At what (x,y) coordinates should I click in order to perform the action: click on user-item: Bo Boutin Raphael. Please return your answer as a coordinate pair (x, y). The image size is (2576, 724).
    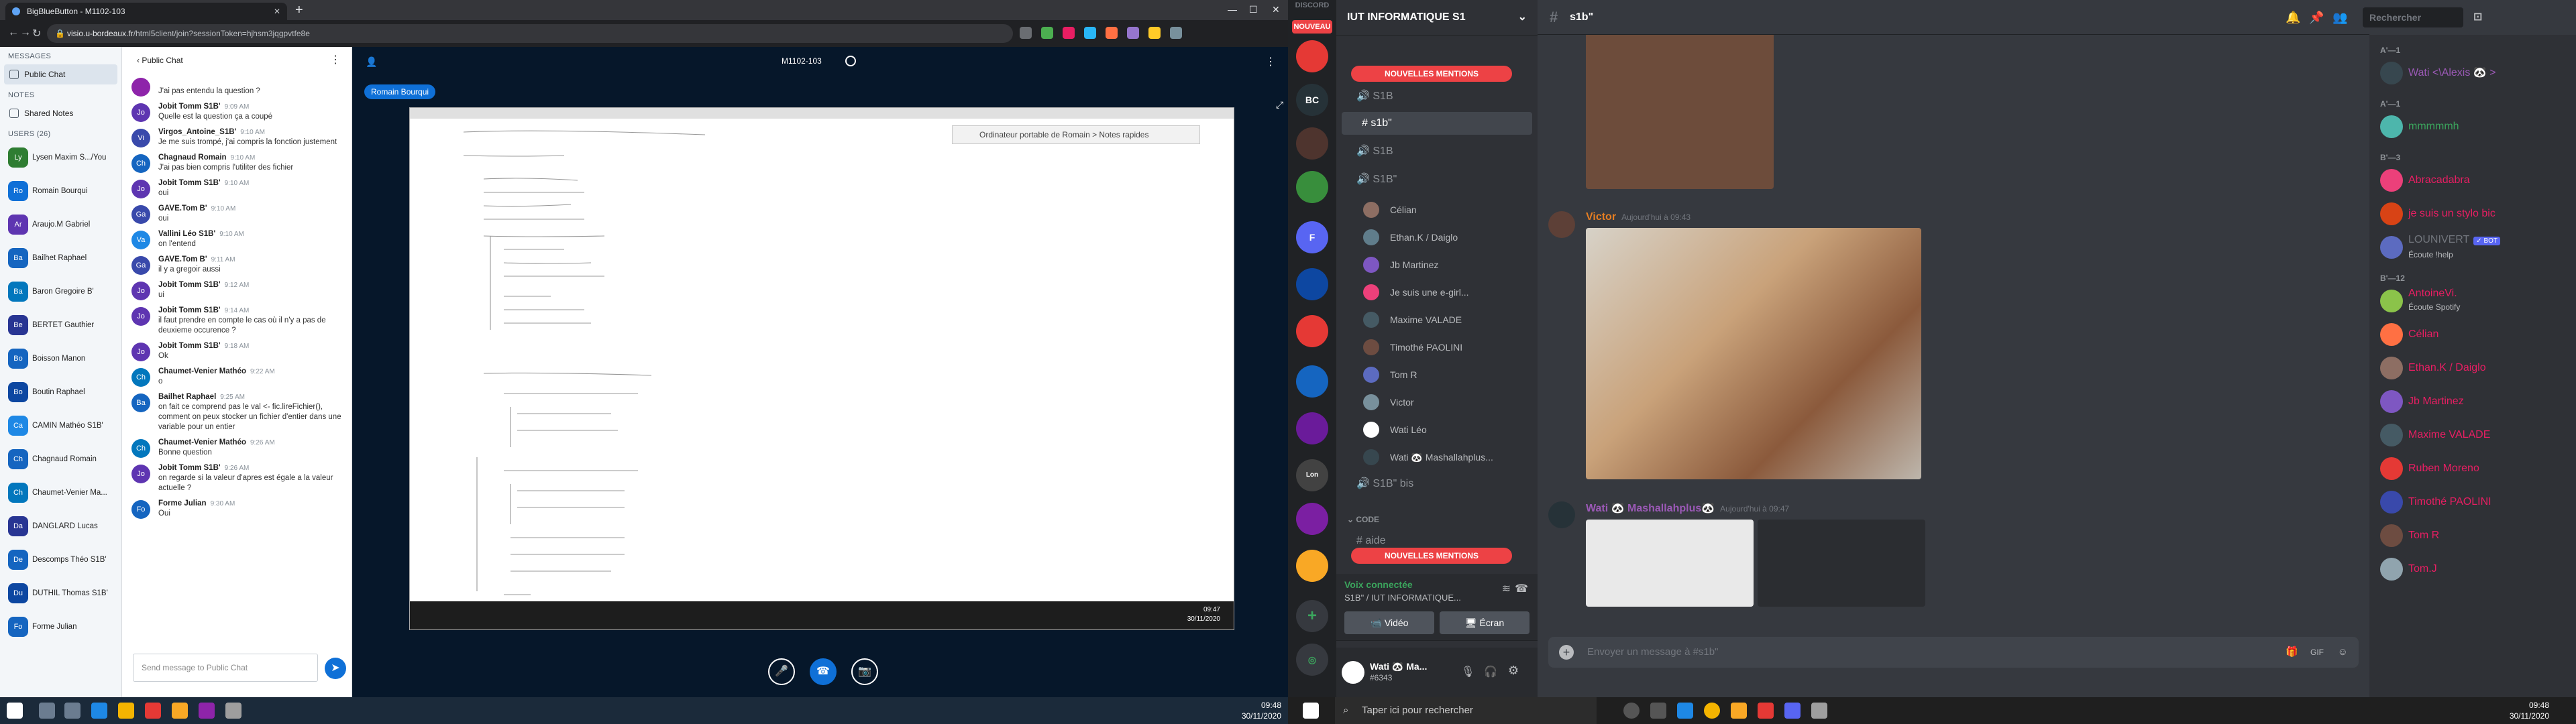
    Looking at the image, I should click on (60, 392).